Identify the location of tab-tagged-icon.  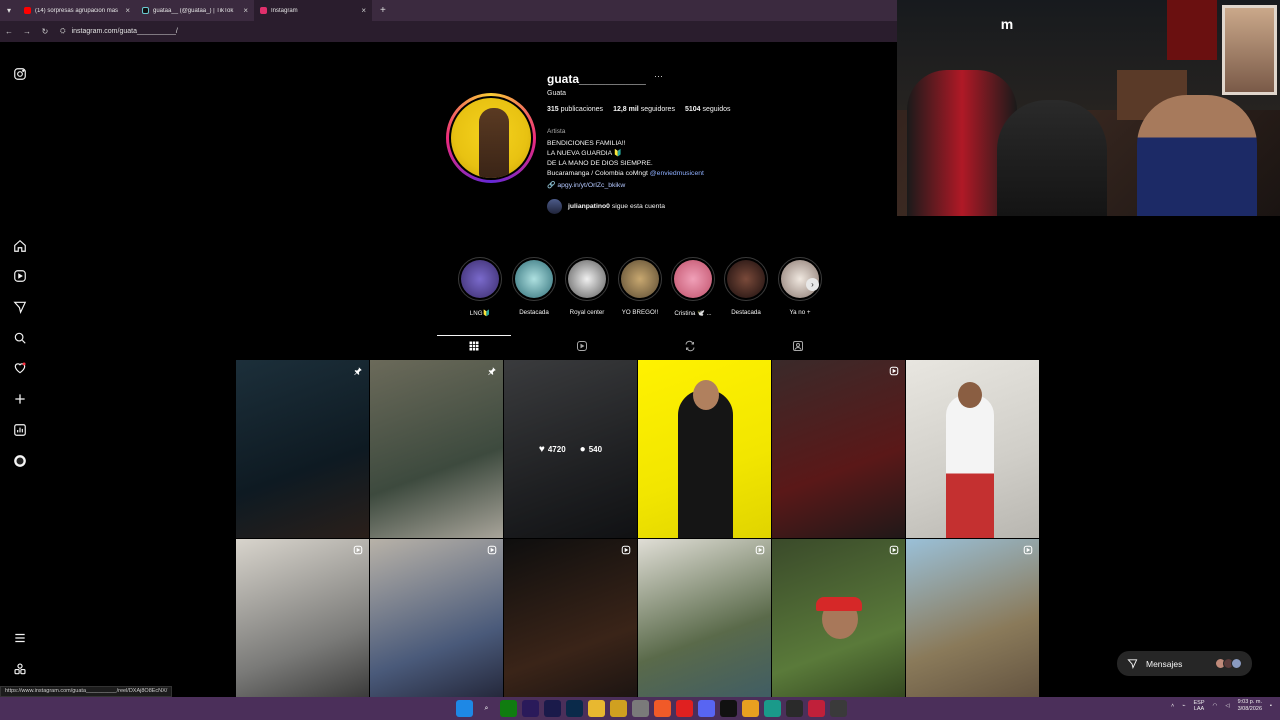
(798, 346).